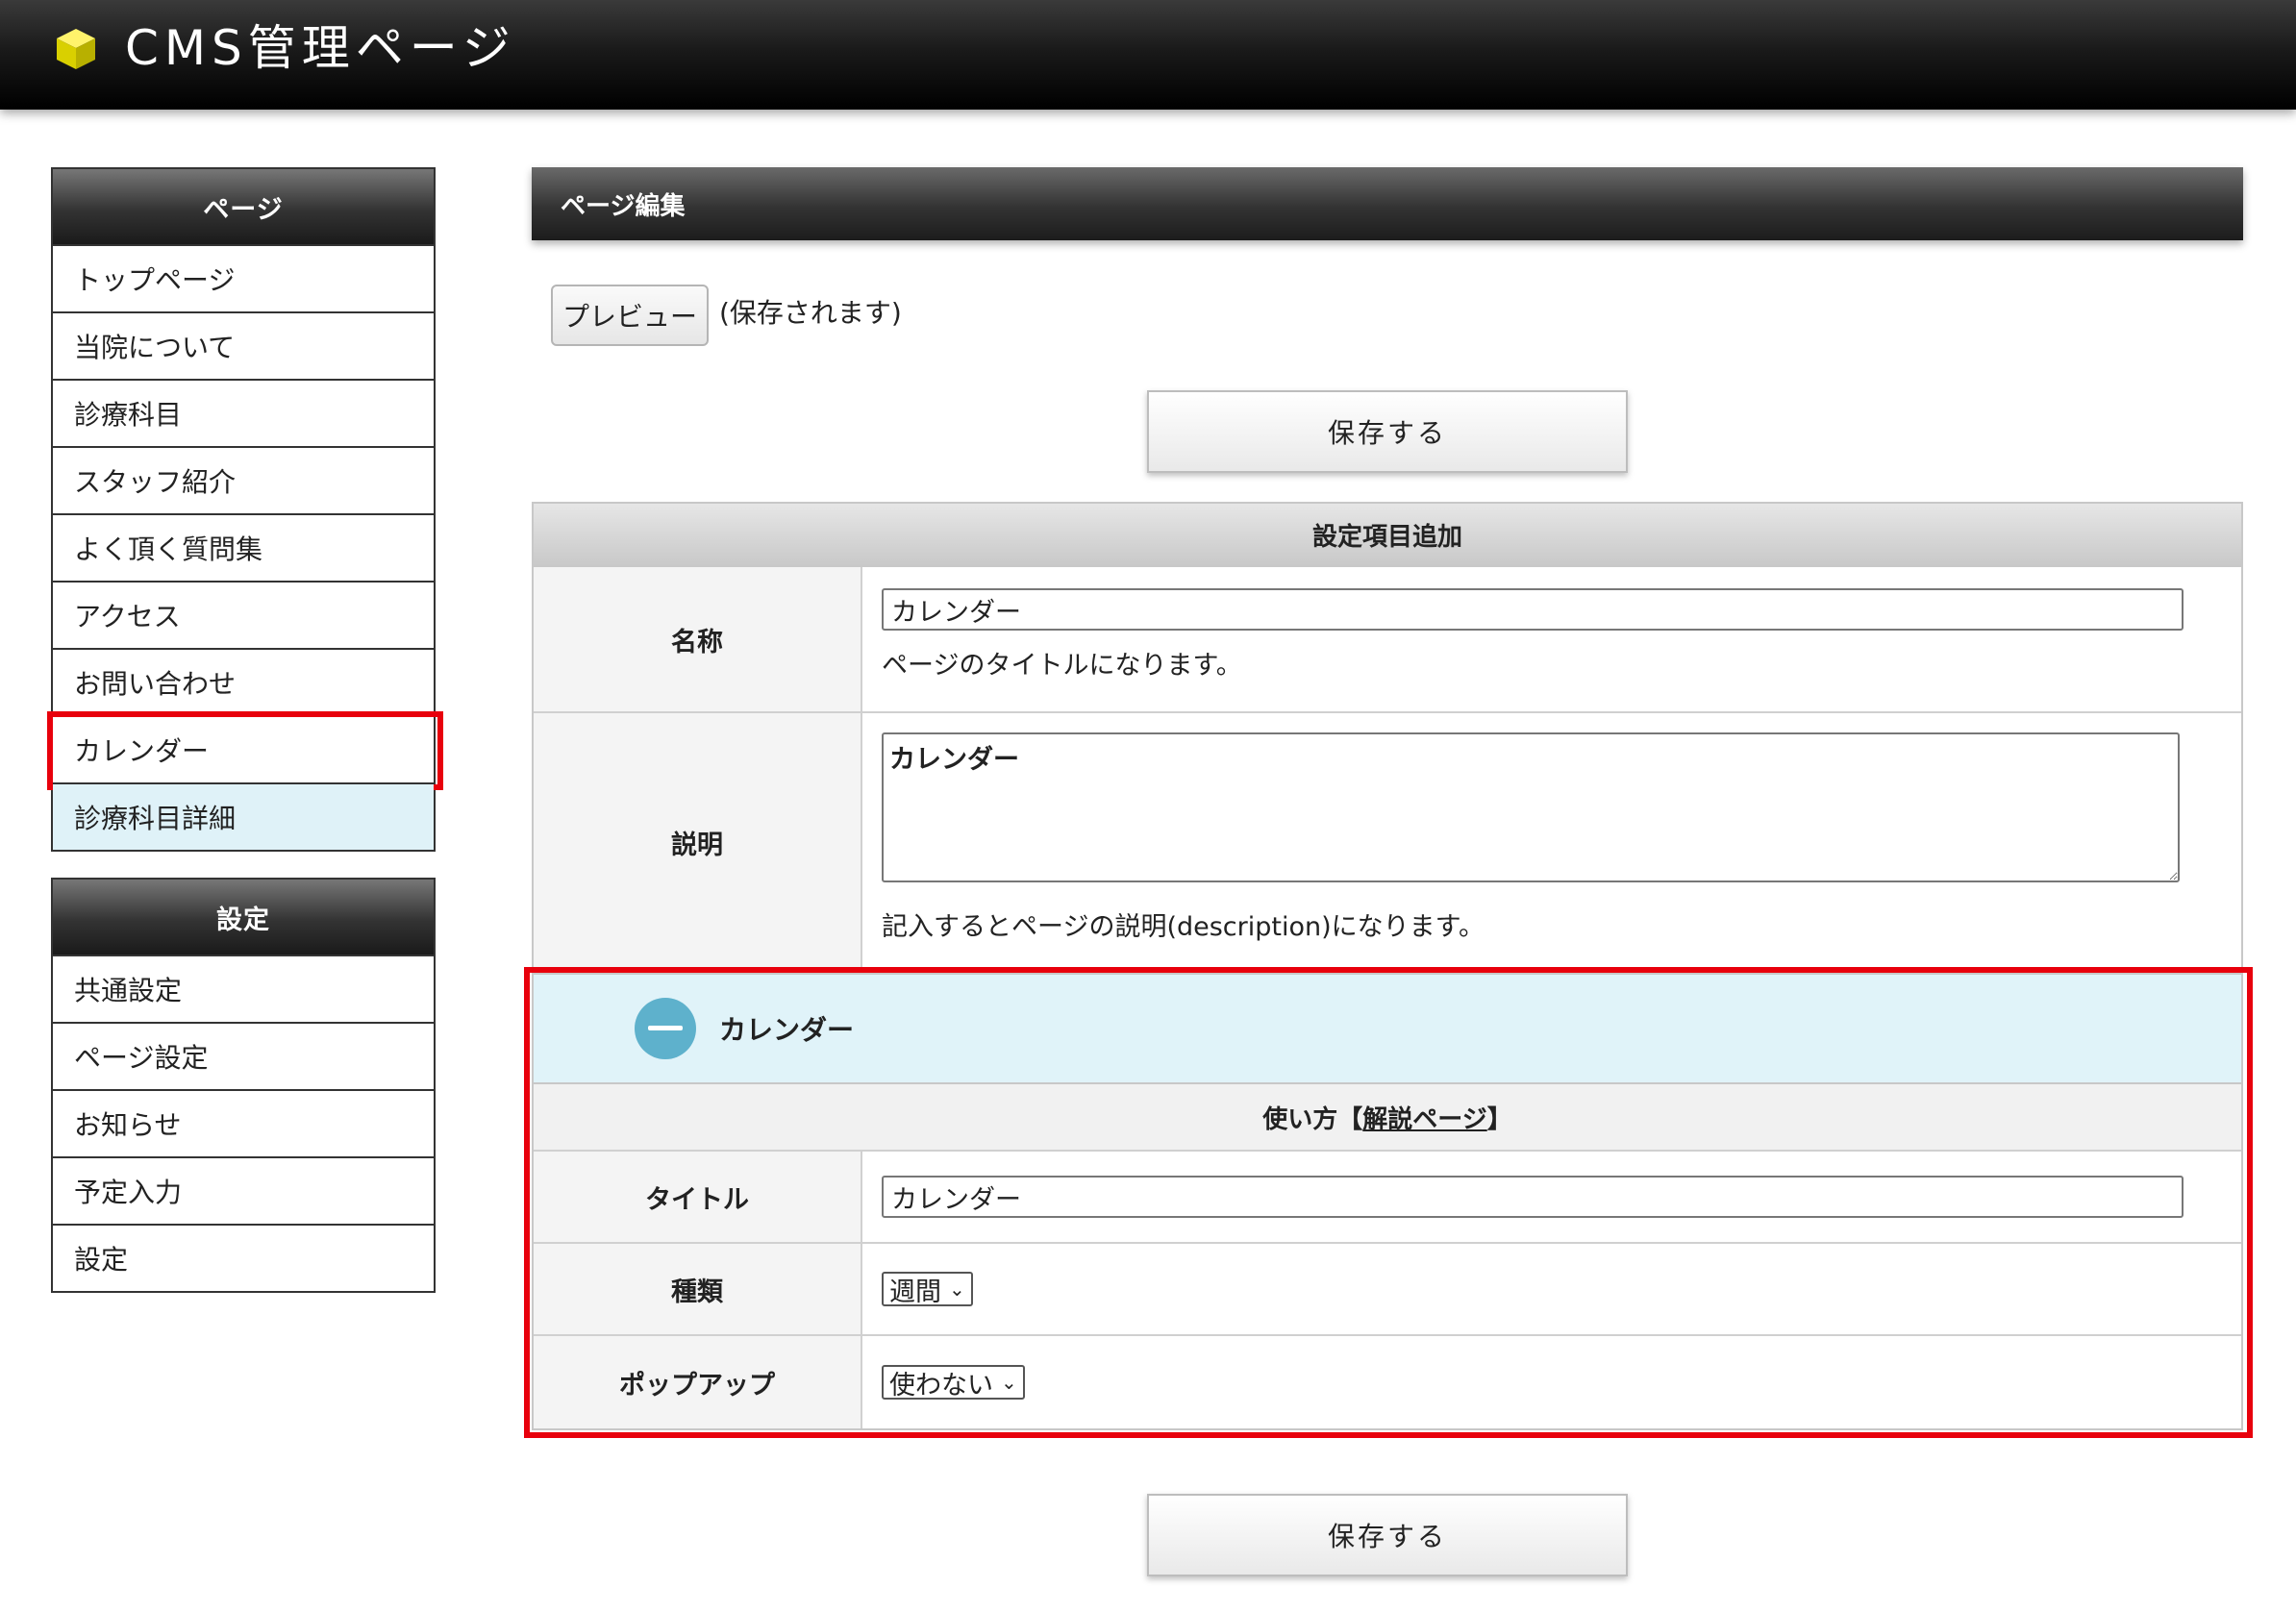 This screenshot has height=1612, width=2296. What do you see at coordinates (810, 313) in the screenshot?
I see `preview-note: (保存されます)` at bounding box center [810, 313].